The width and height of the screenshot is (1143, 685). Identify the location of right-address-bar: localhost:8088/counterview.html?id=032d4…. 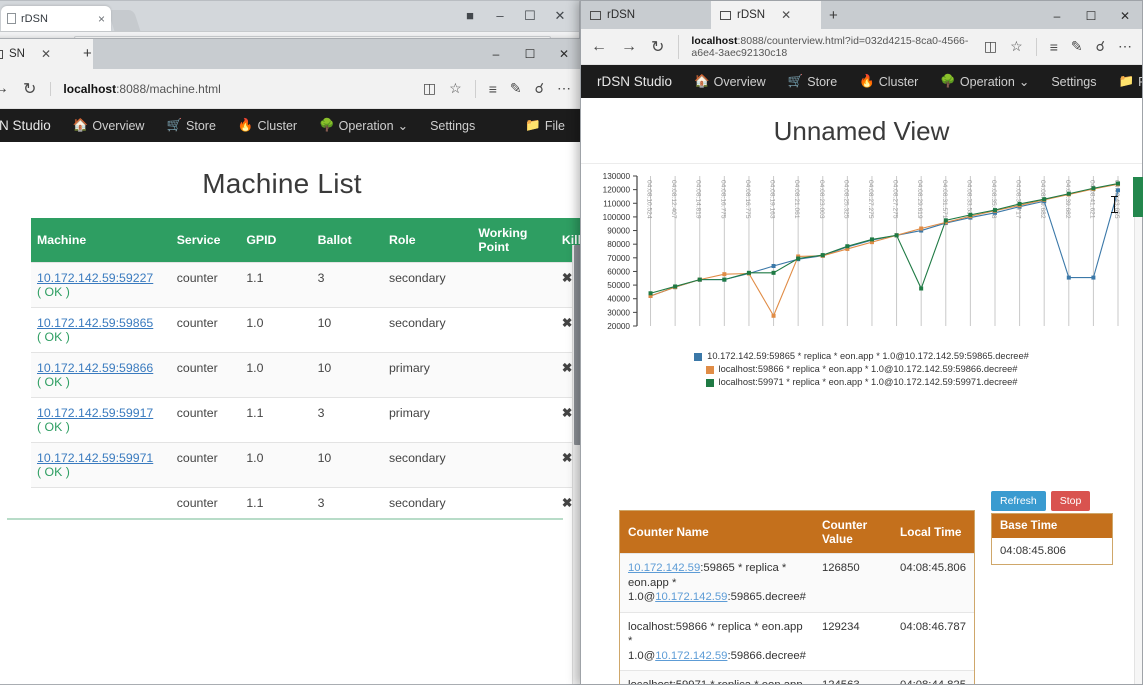
(823, 46).